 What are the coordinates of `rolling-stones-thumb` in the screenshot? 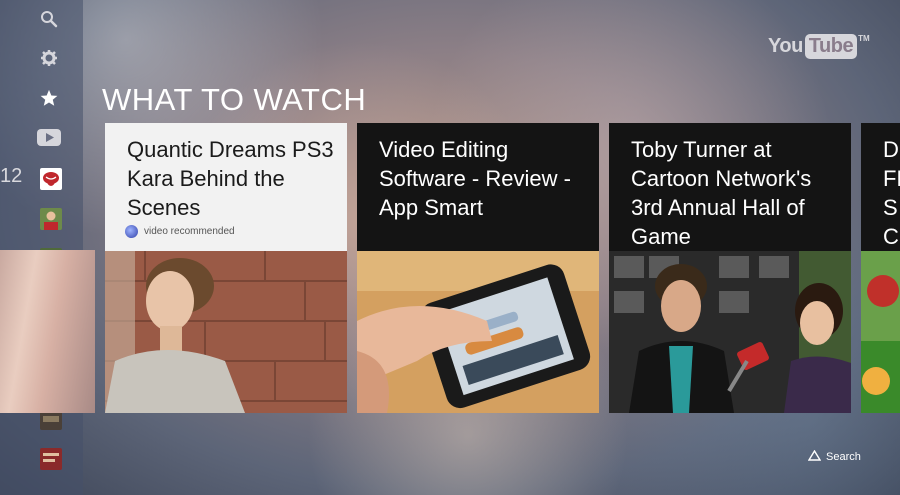 It's located at (51, 179).